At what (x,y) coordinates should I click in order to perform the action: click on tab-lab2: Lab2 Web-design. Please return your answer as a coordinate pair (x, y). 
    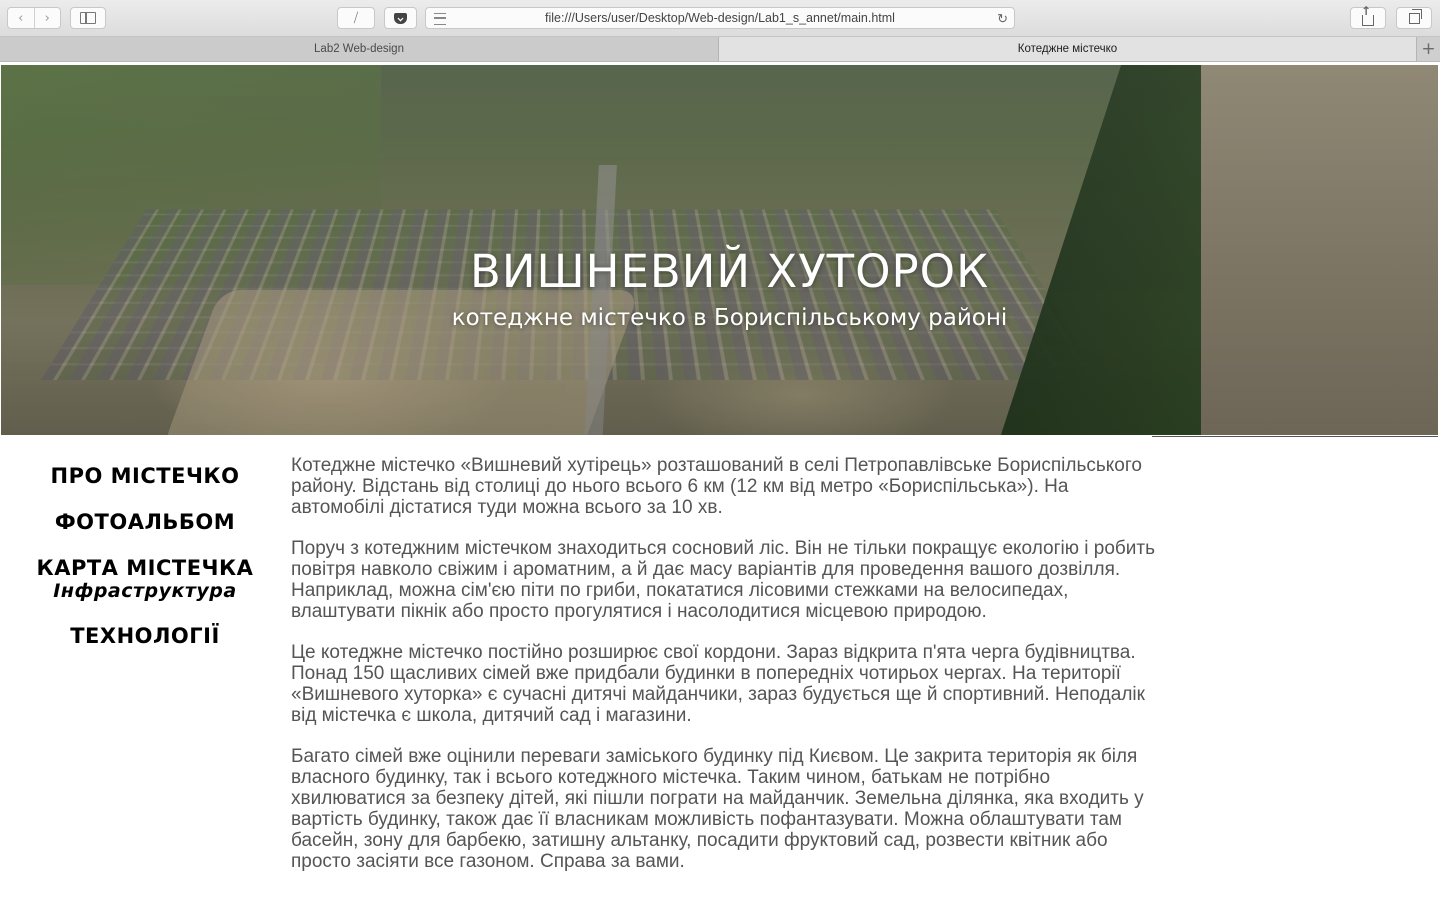
    Looking at the image, I should click on (359, 49).